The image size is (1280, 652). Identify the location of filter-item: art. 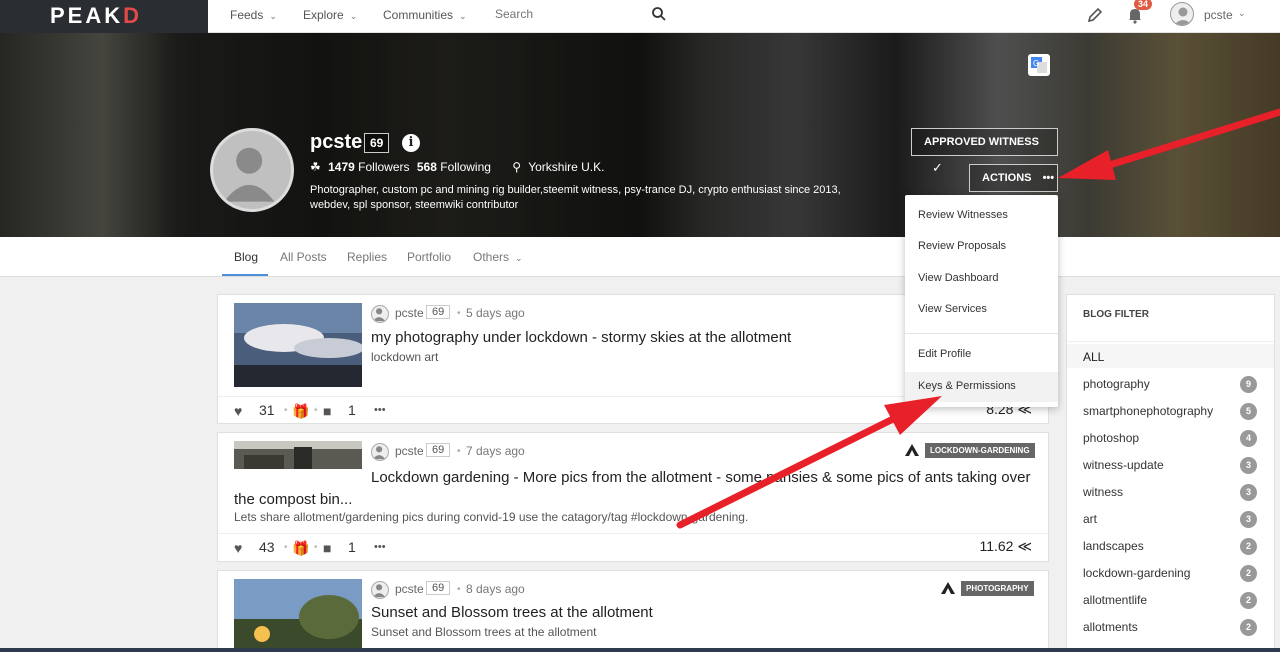
(1090, 519).